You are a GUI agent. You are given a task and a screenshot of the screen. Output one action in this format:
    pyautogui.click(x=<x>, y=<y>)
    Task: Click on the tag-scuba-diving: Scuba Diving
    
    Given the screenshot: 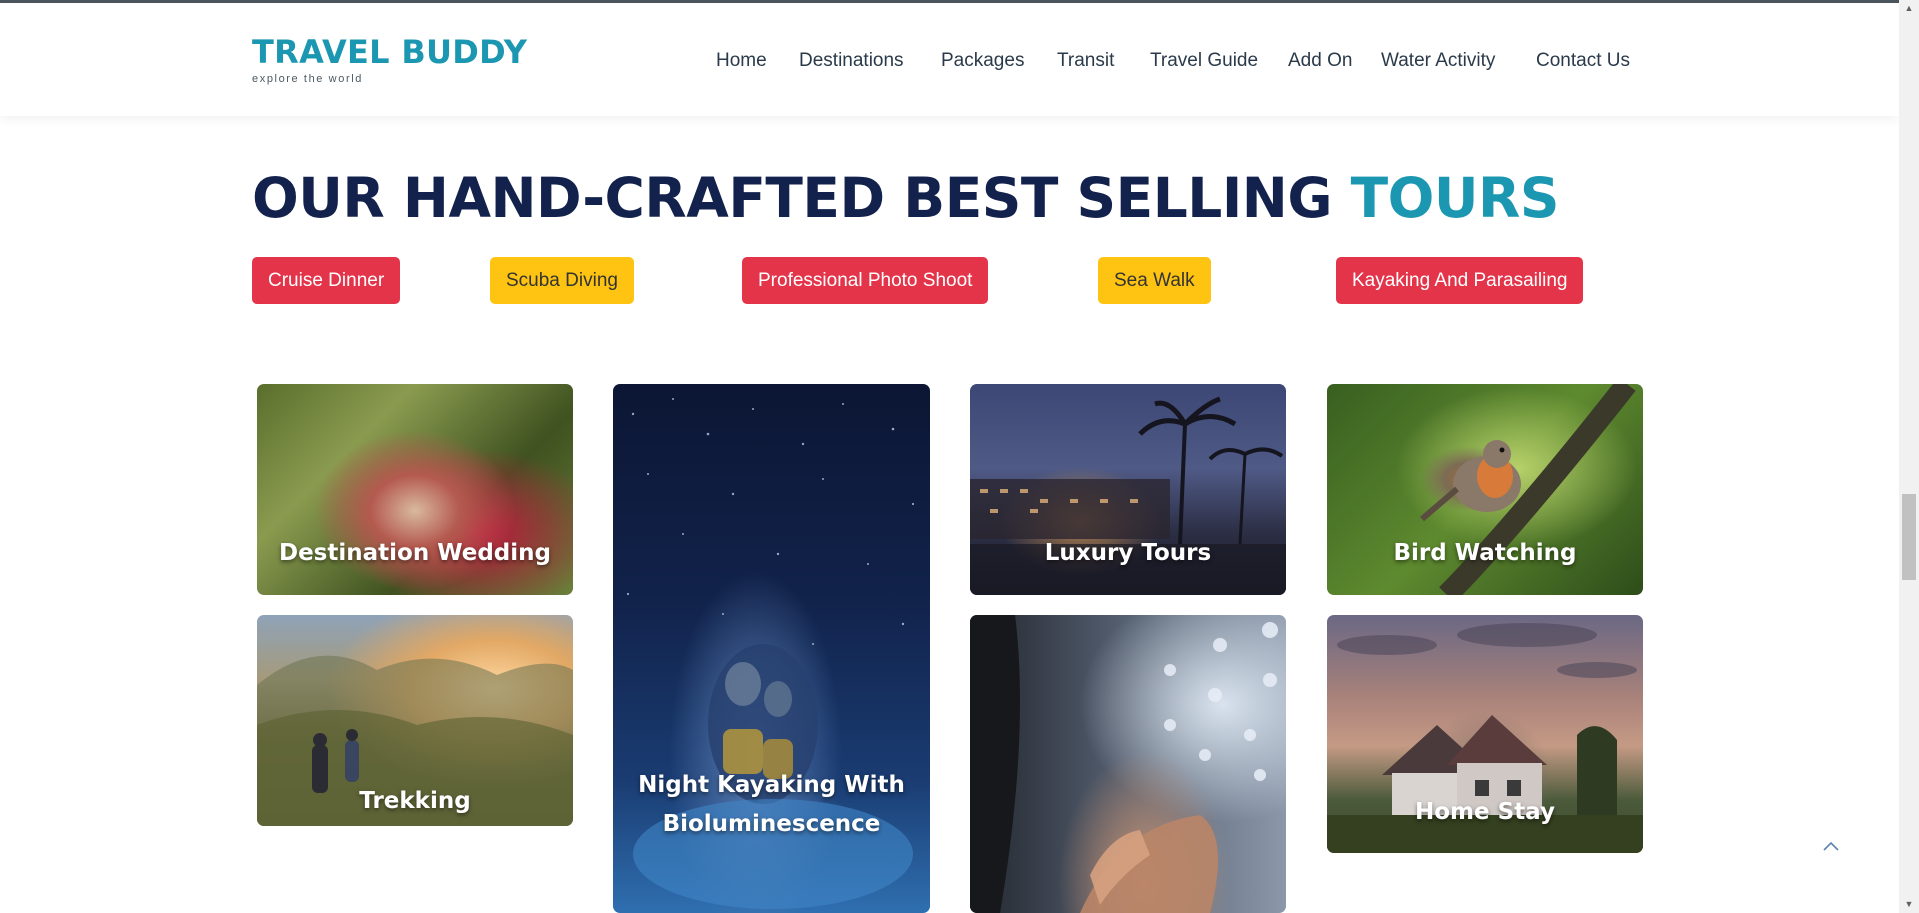 What is the action you would take?
    pyautogui.click(x=562, y=280)
    